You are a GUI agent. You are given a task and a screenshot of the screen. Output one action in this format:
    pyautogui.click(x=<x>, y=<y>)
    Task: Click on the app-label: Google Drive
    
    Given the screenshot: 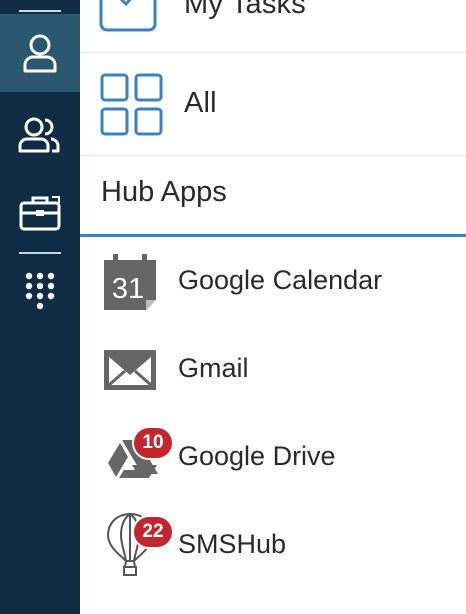 What is the action you would take?
    pyautogui.click(x=257, y=456)
    